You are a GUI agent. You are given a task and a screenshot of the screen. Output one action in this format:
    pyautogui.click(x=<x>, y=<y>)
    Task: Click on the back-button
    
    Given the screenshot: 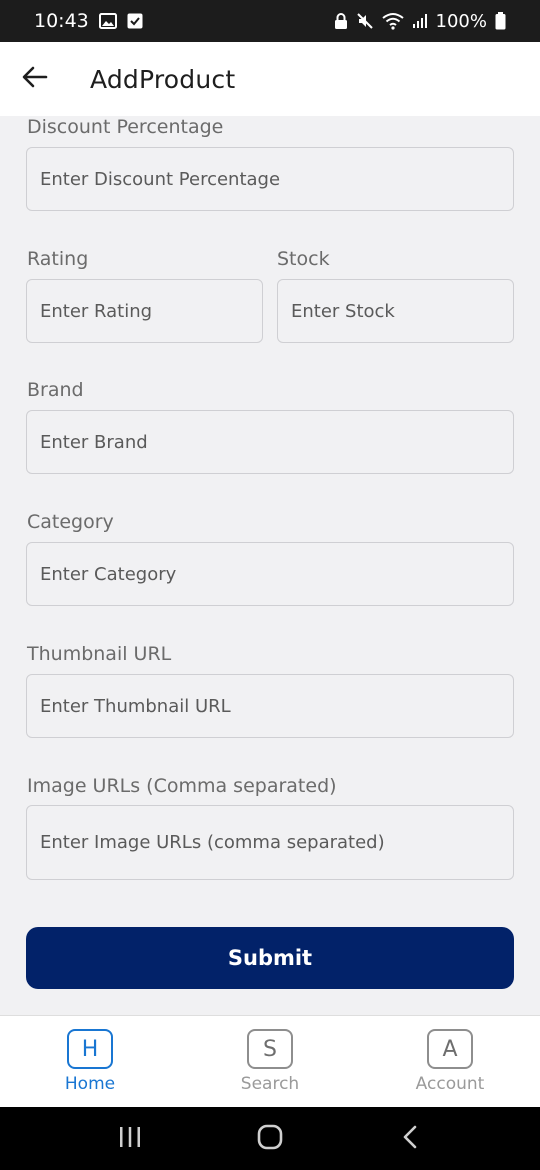 What is the action you would take?
    pyautogui.click(x=35, y=79)
    